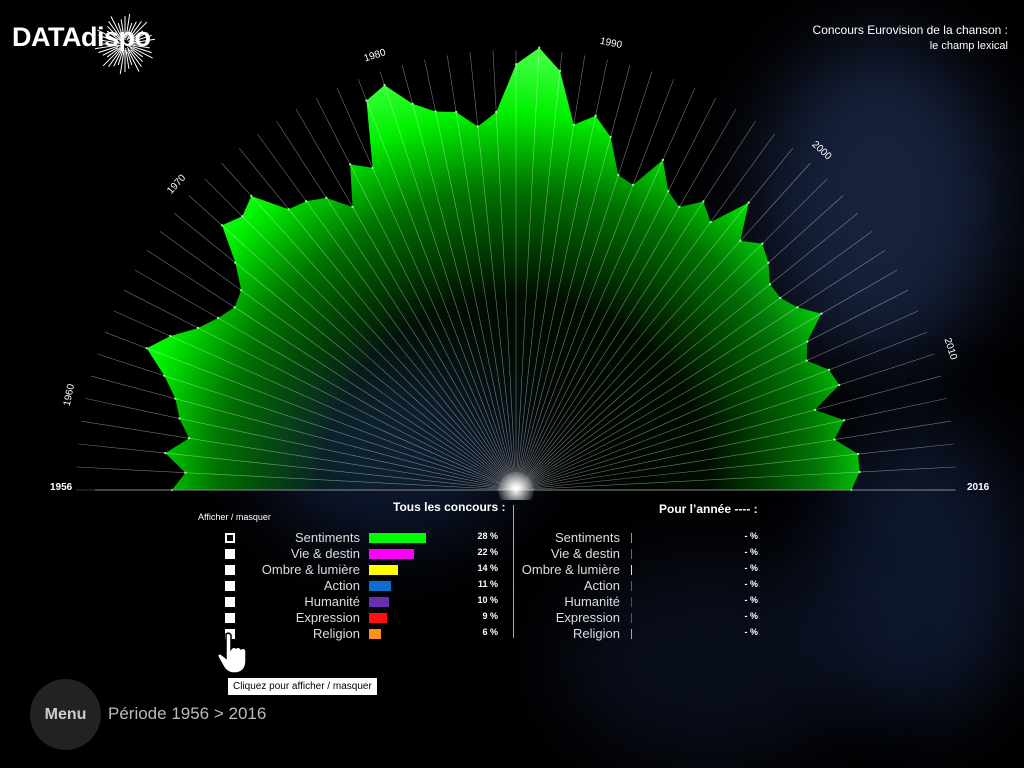 The width and height of the screenshot is (1024, 768). I want to click on category-percent: 22 %, so click(487, 552).